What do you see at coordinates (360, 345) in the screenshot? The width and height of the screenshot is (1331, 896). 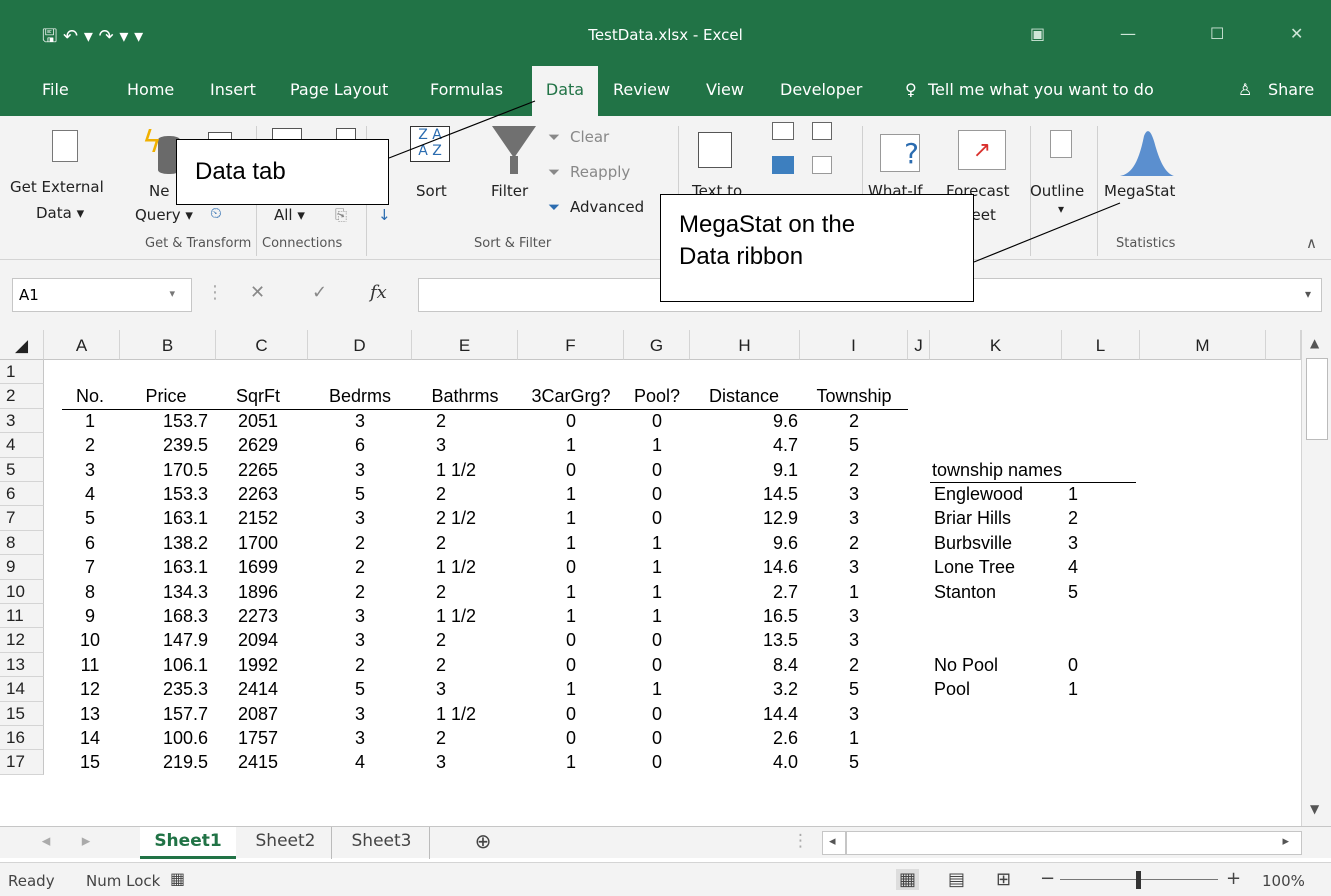 I see `column-header-d: D` at bounding box center [360, 345].